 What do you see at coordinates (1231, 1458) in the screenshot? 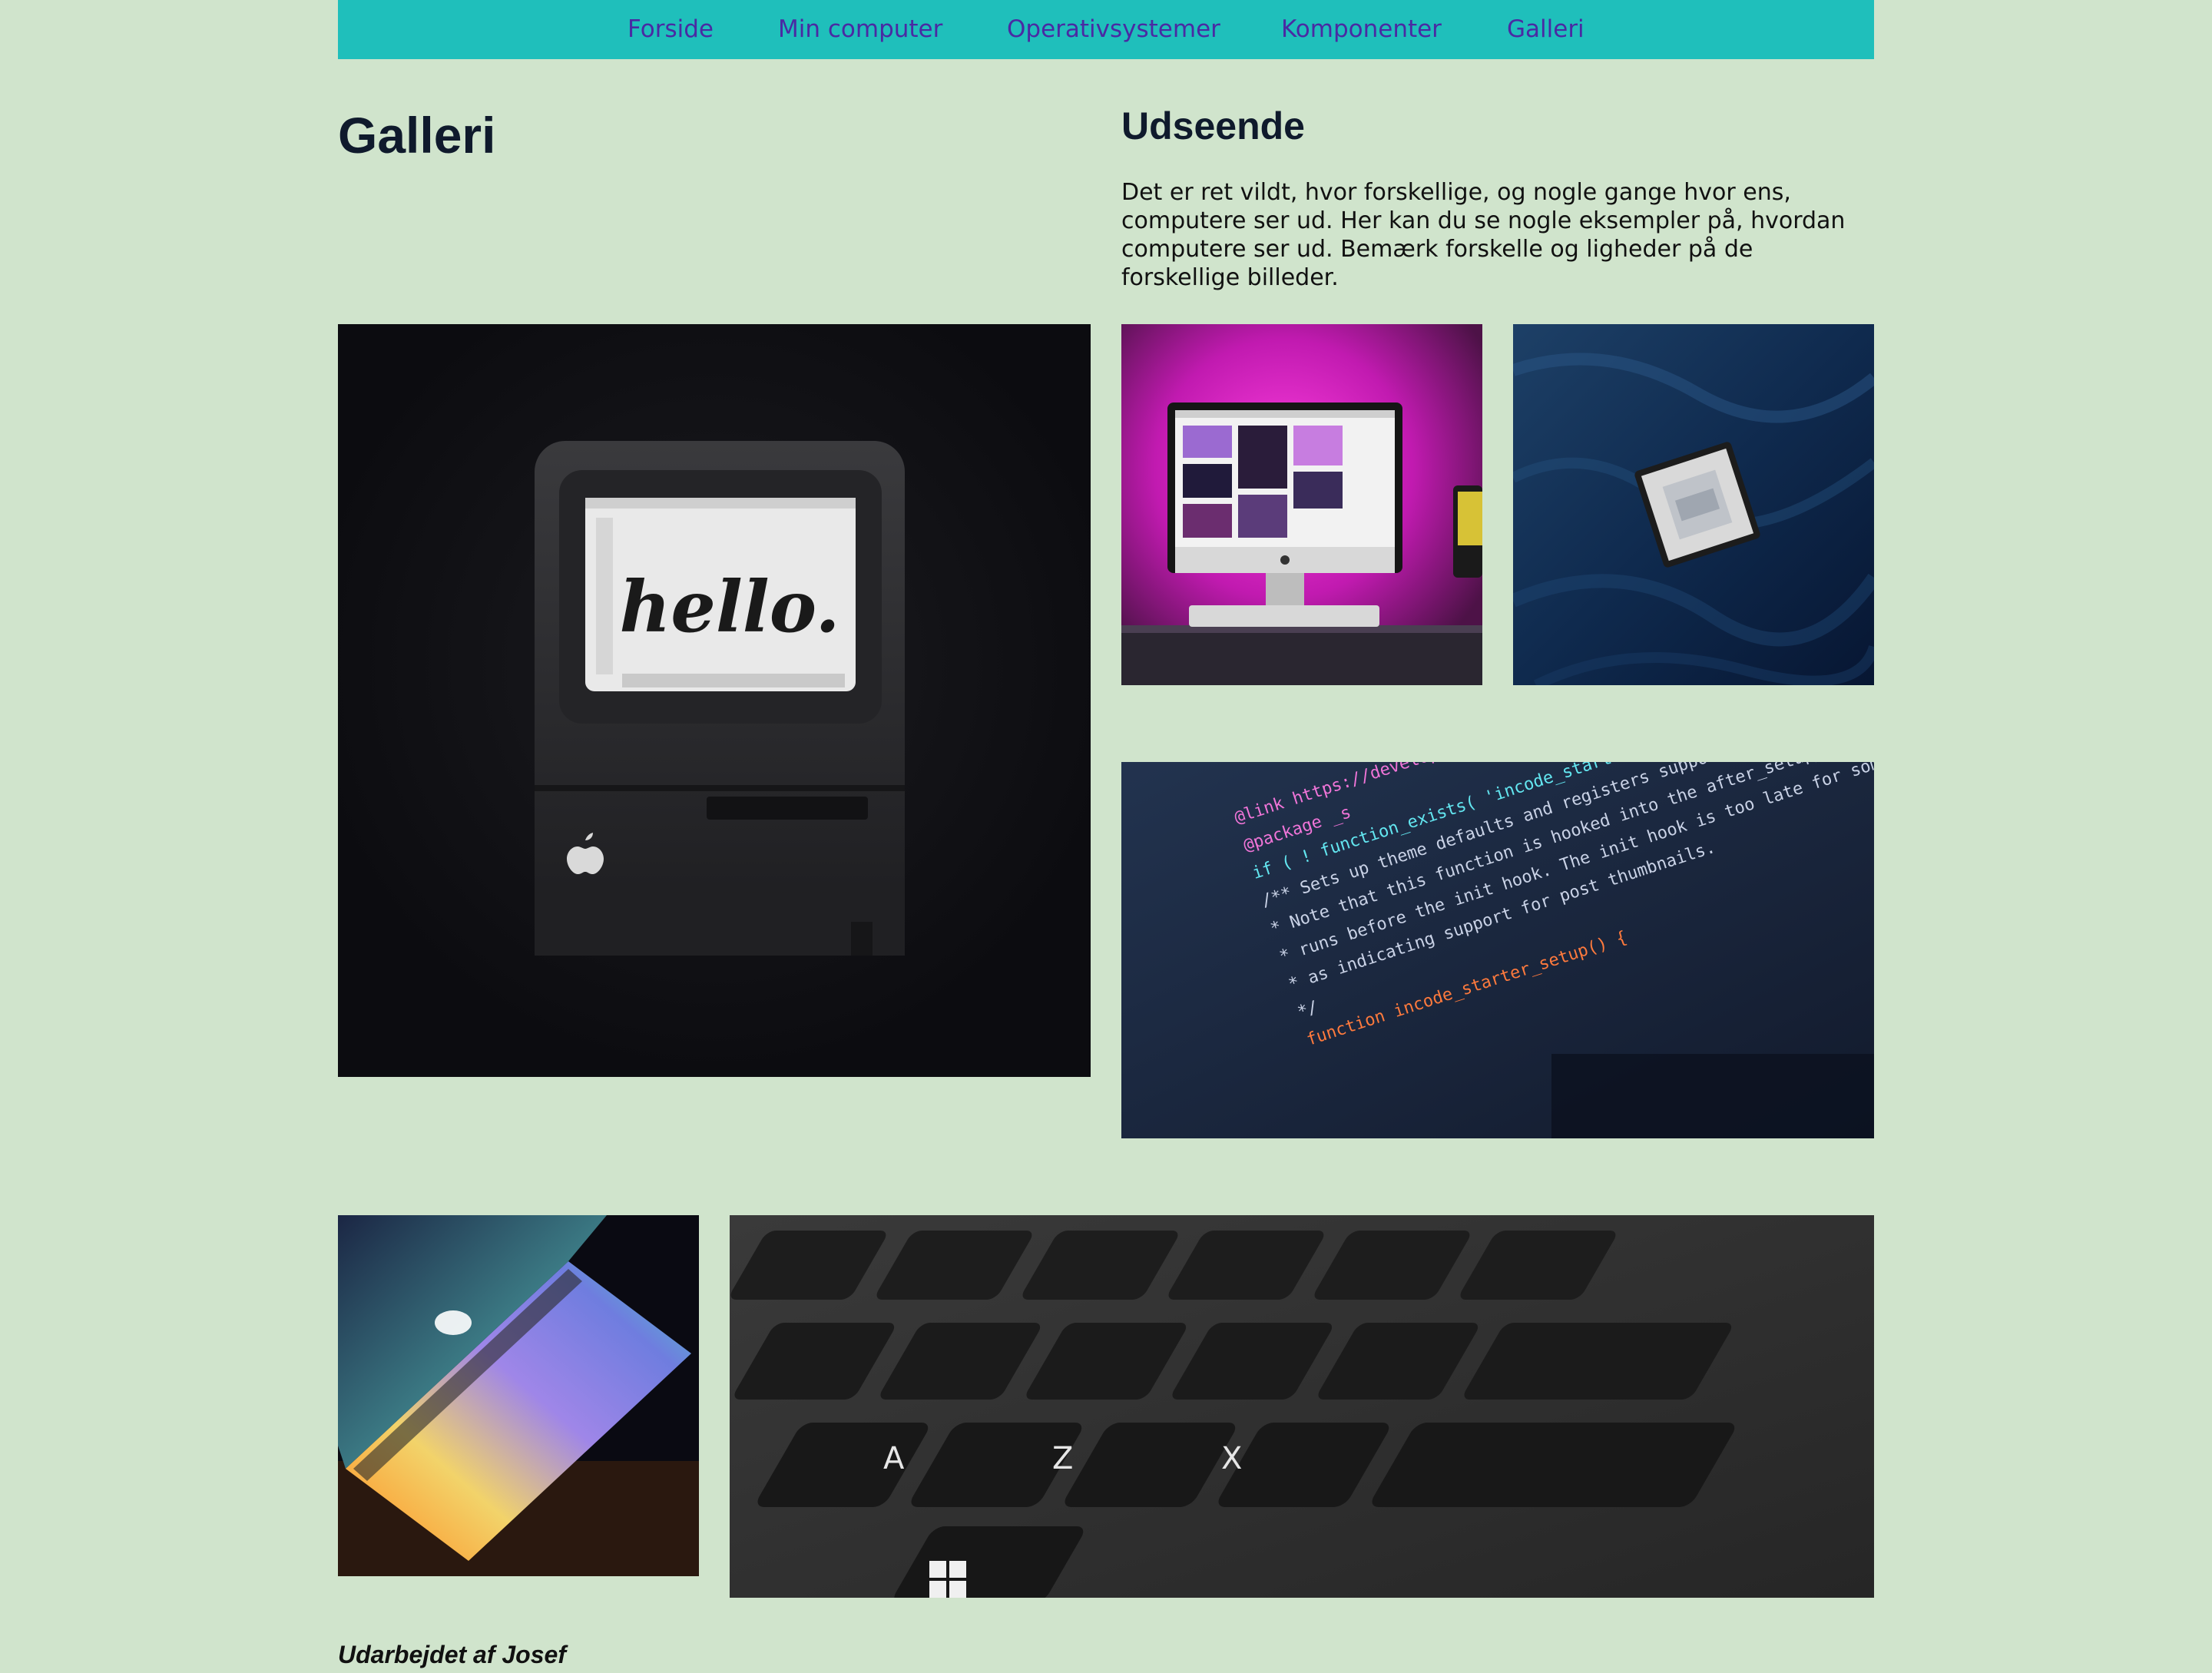
I see `key-label: X` at bounding box center [1231, 1458].